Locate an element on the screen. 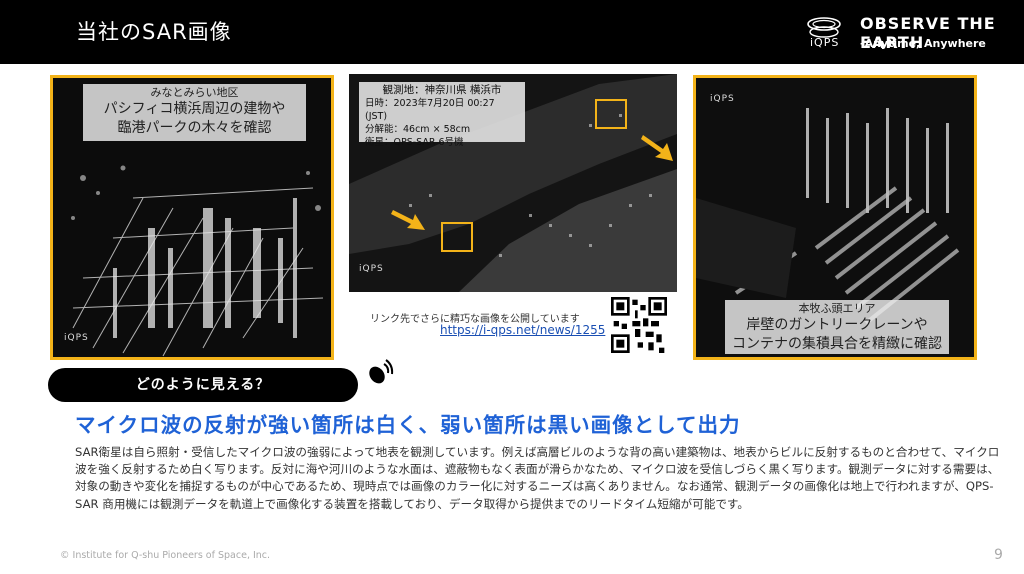 Image resolution: width=1024 pixels, height=574 pixels. caption-line: コンテナの集積具合を精緻に確認 is located at coordinates (837, 344).